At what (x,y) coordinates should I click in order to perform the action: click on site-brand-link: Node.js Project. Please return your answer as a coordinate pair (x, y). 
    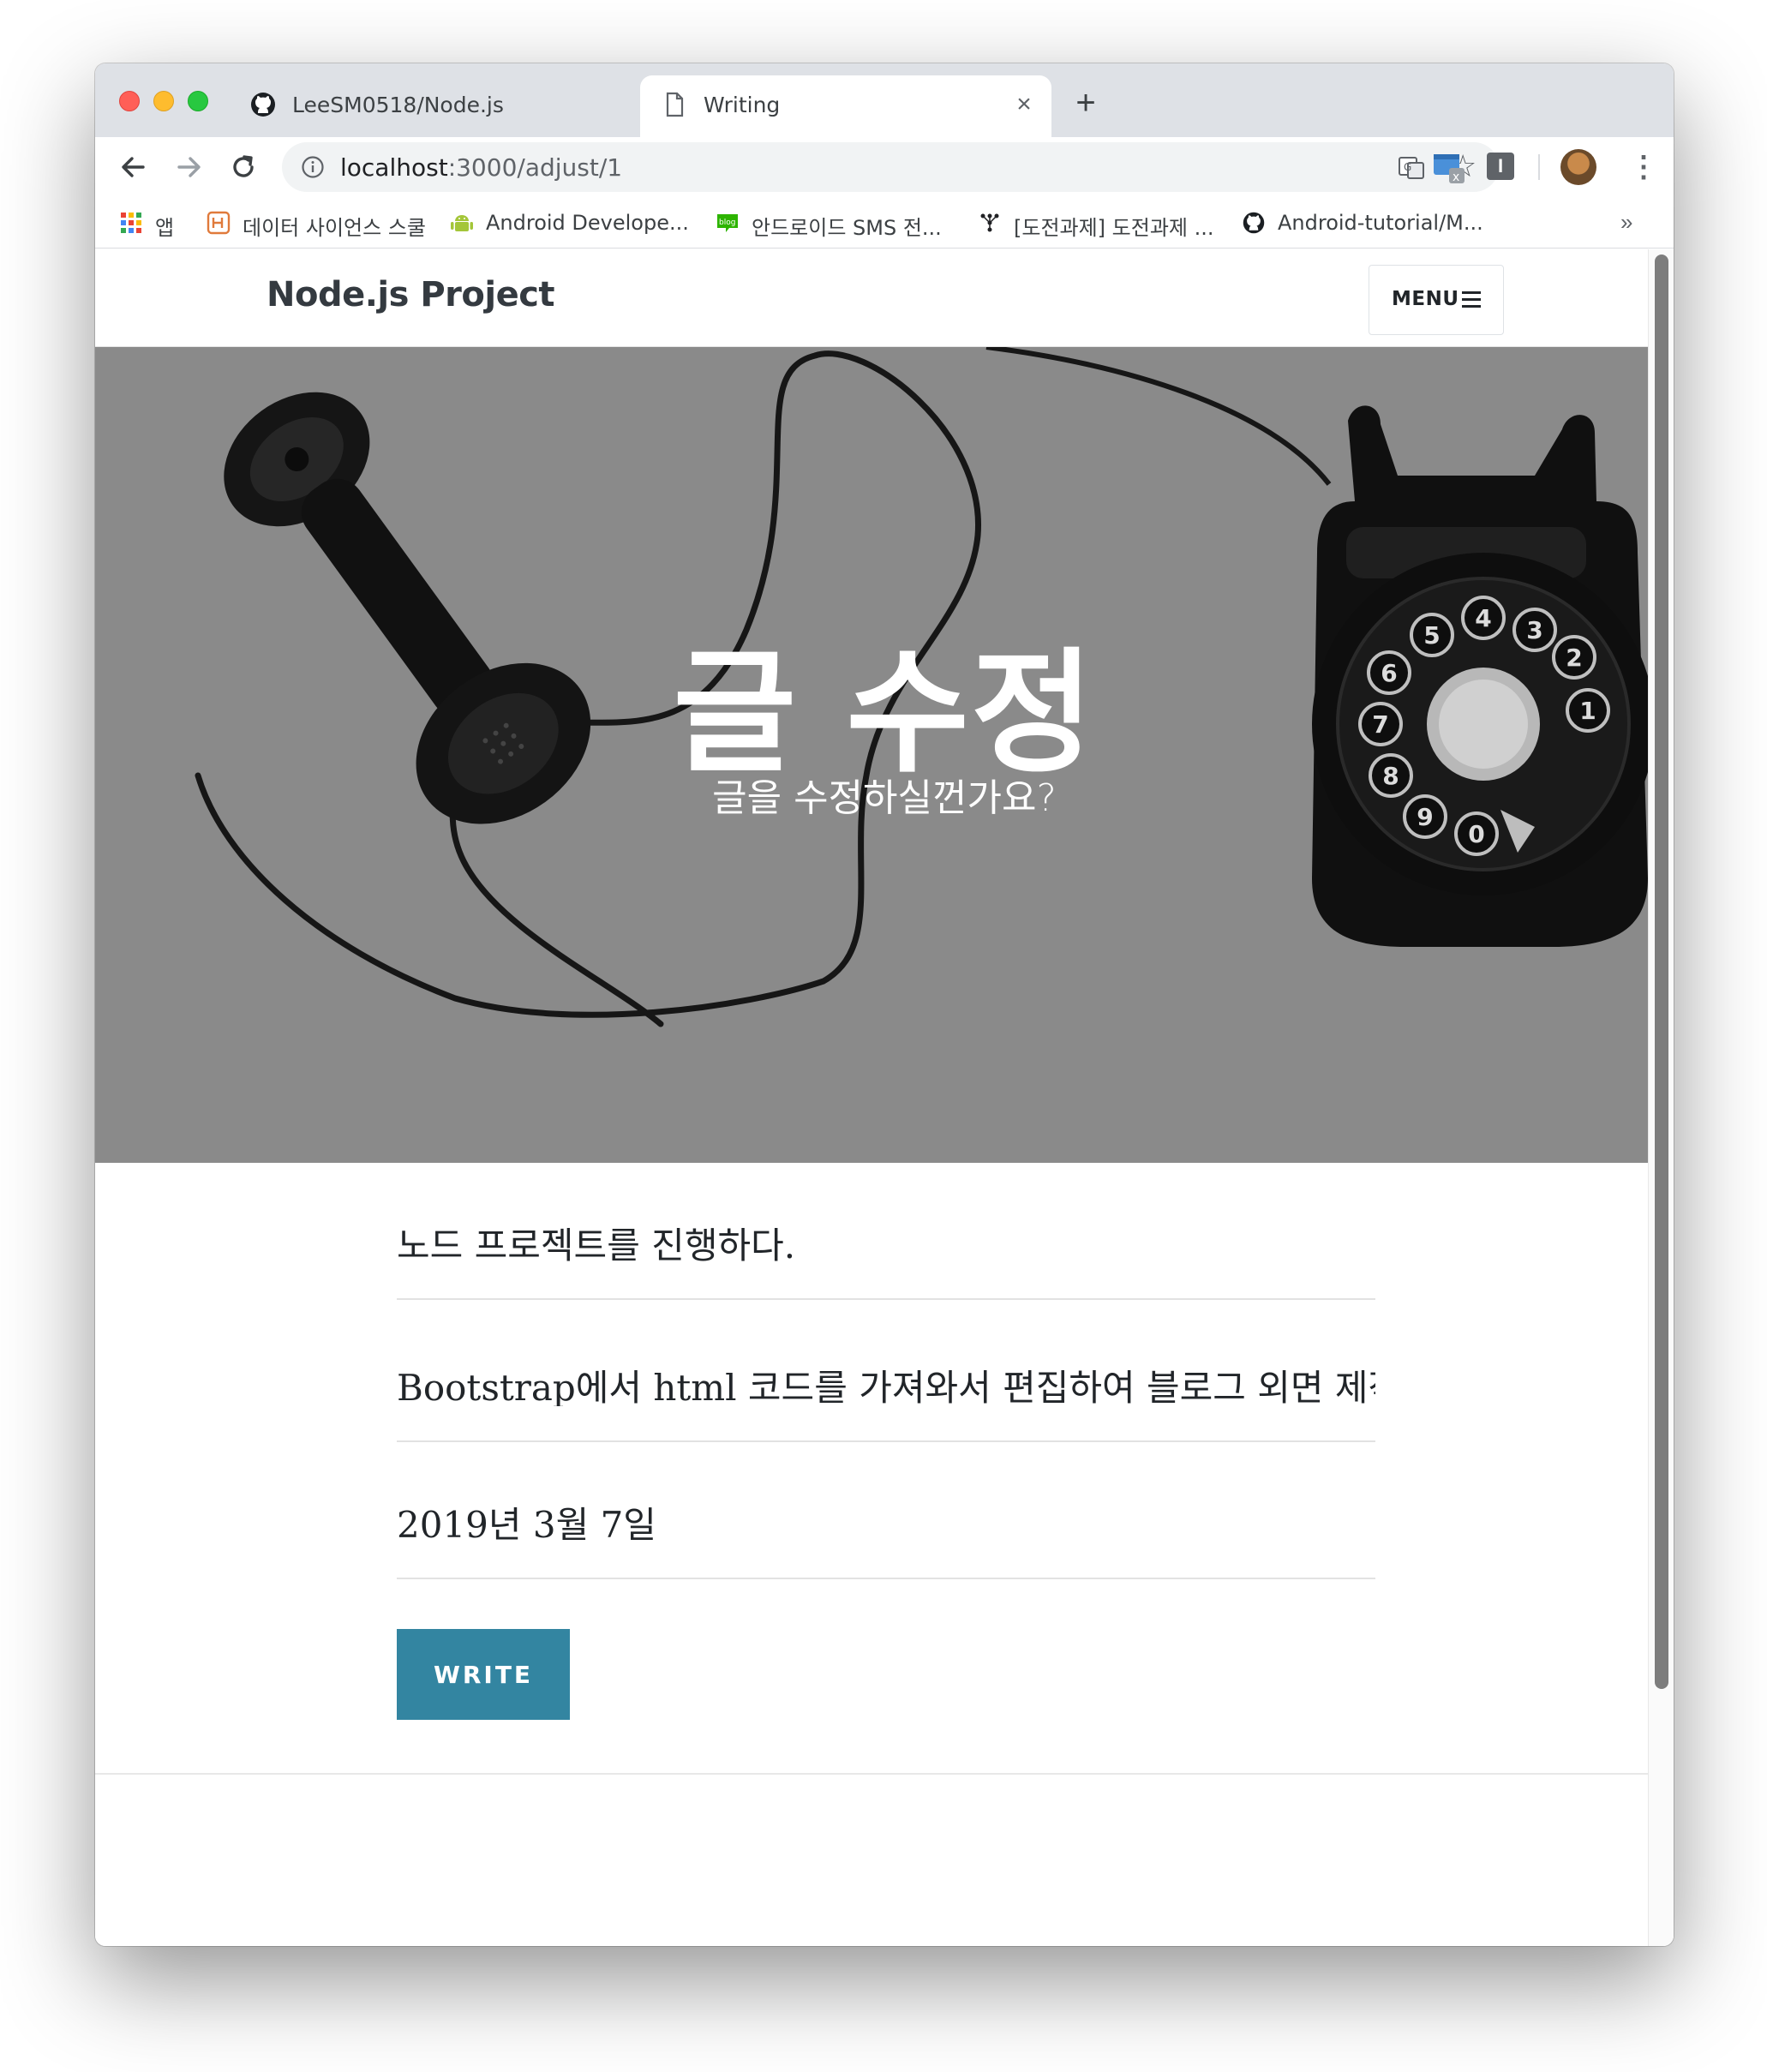
    Looking at the image, I should click on (411, 294).